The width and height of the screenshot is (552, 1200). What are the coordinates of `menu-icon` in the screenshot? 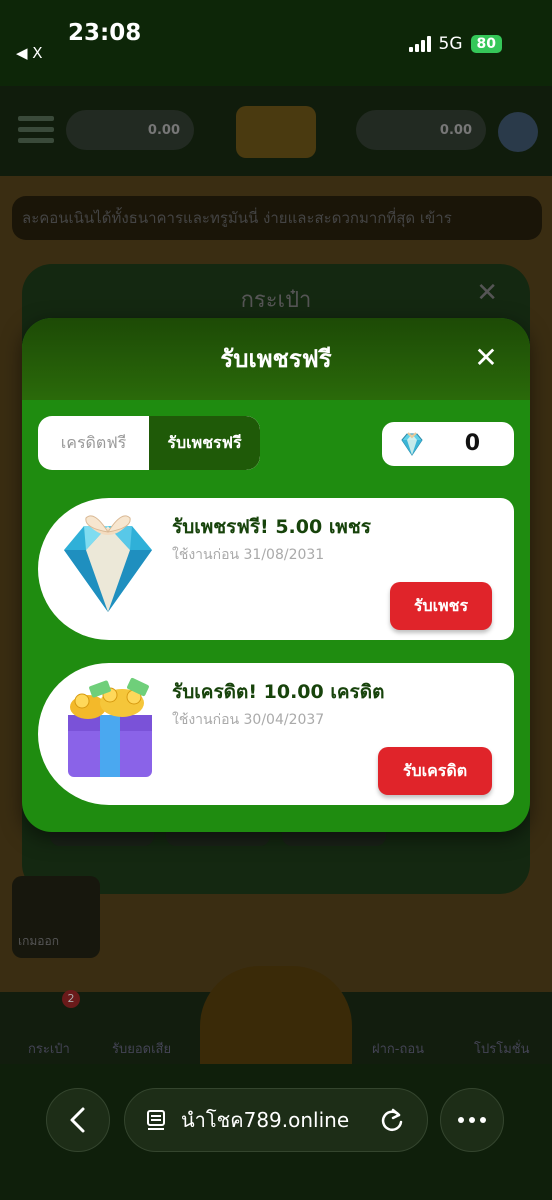 It's located at (36, 130).